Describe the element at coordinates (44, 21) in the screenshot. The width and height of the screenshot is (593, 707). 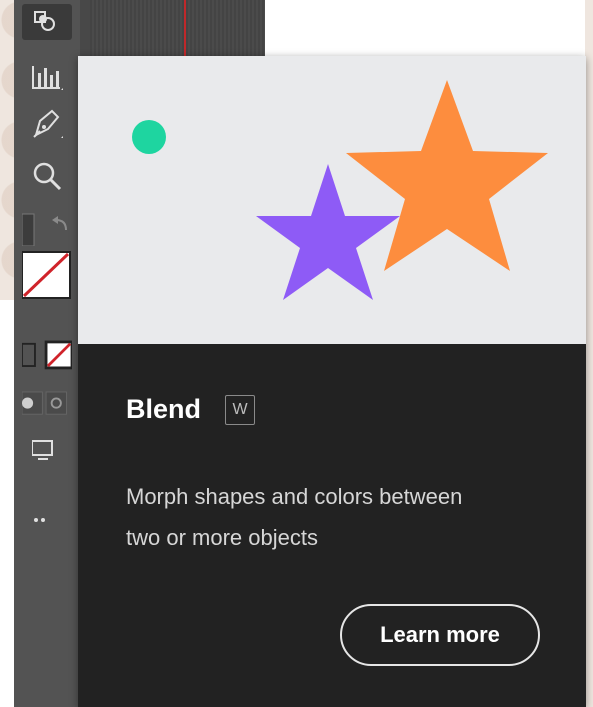
I see `shape-builder-icon` at that location.